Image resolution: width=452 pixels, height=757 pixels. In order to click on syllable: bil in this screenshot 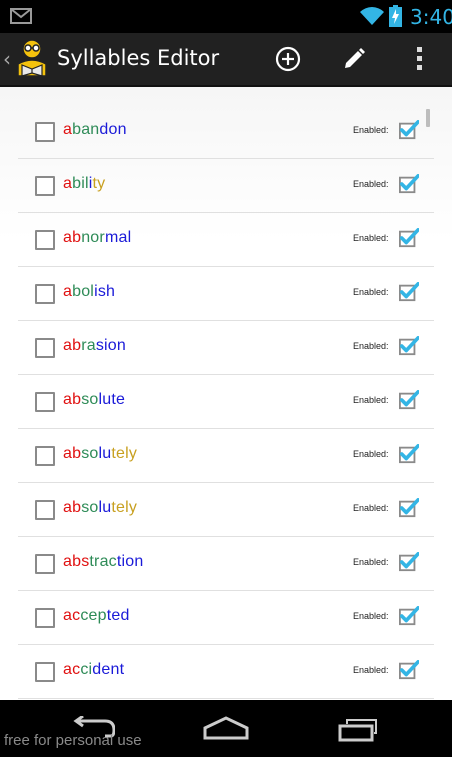, I will do `click(80, 183)`.